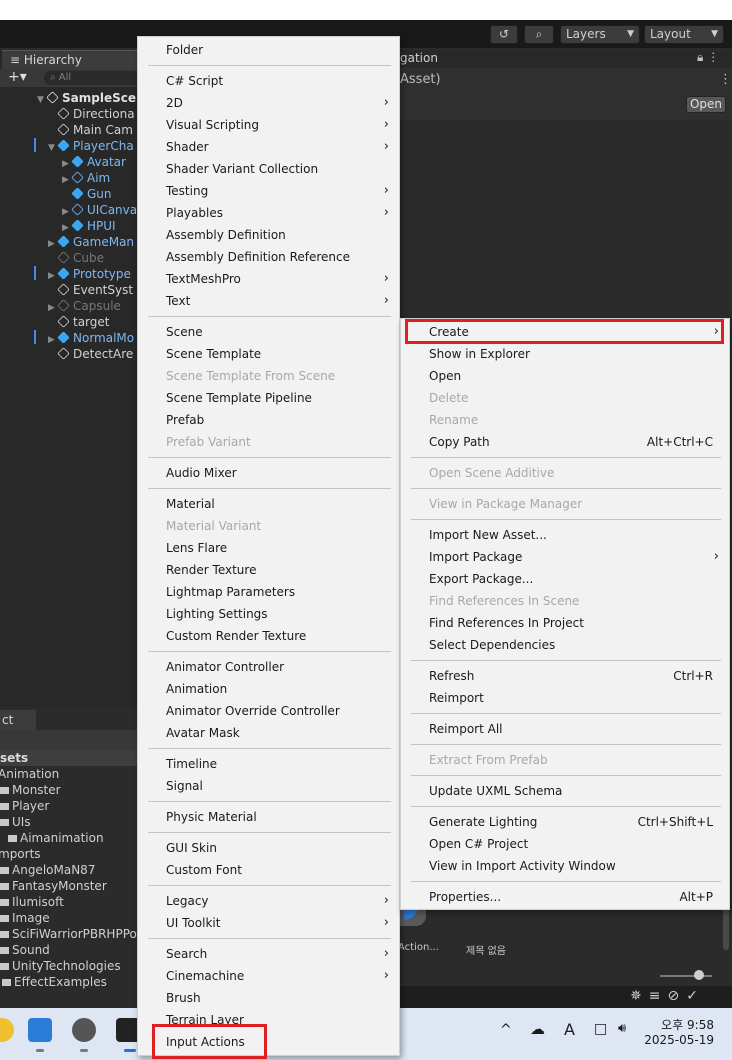  Describe the element at coordinates (699, 975) in the screenshot. I see `zoom-slider-handle` at that location.